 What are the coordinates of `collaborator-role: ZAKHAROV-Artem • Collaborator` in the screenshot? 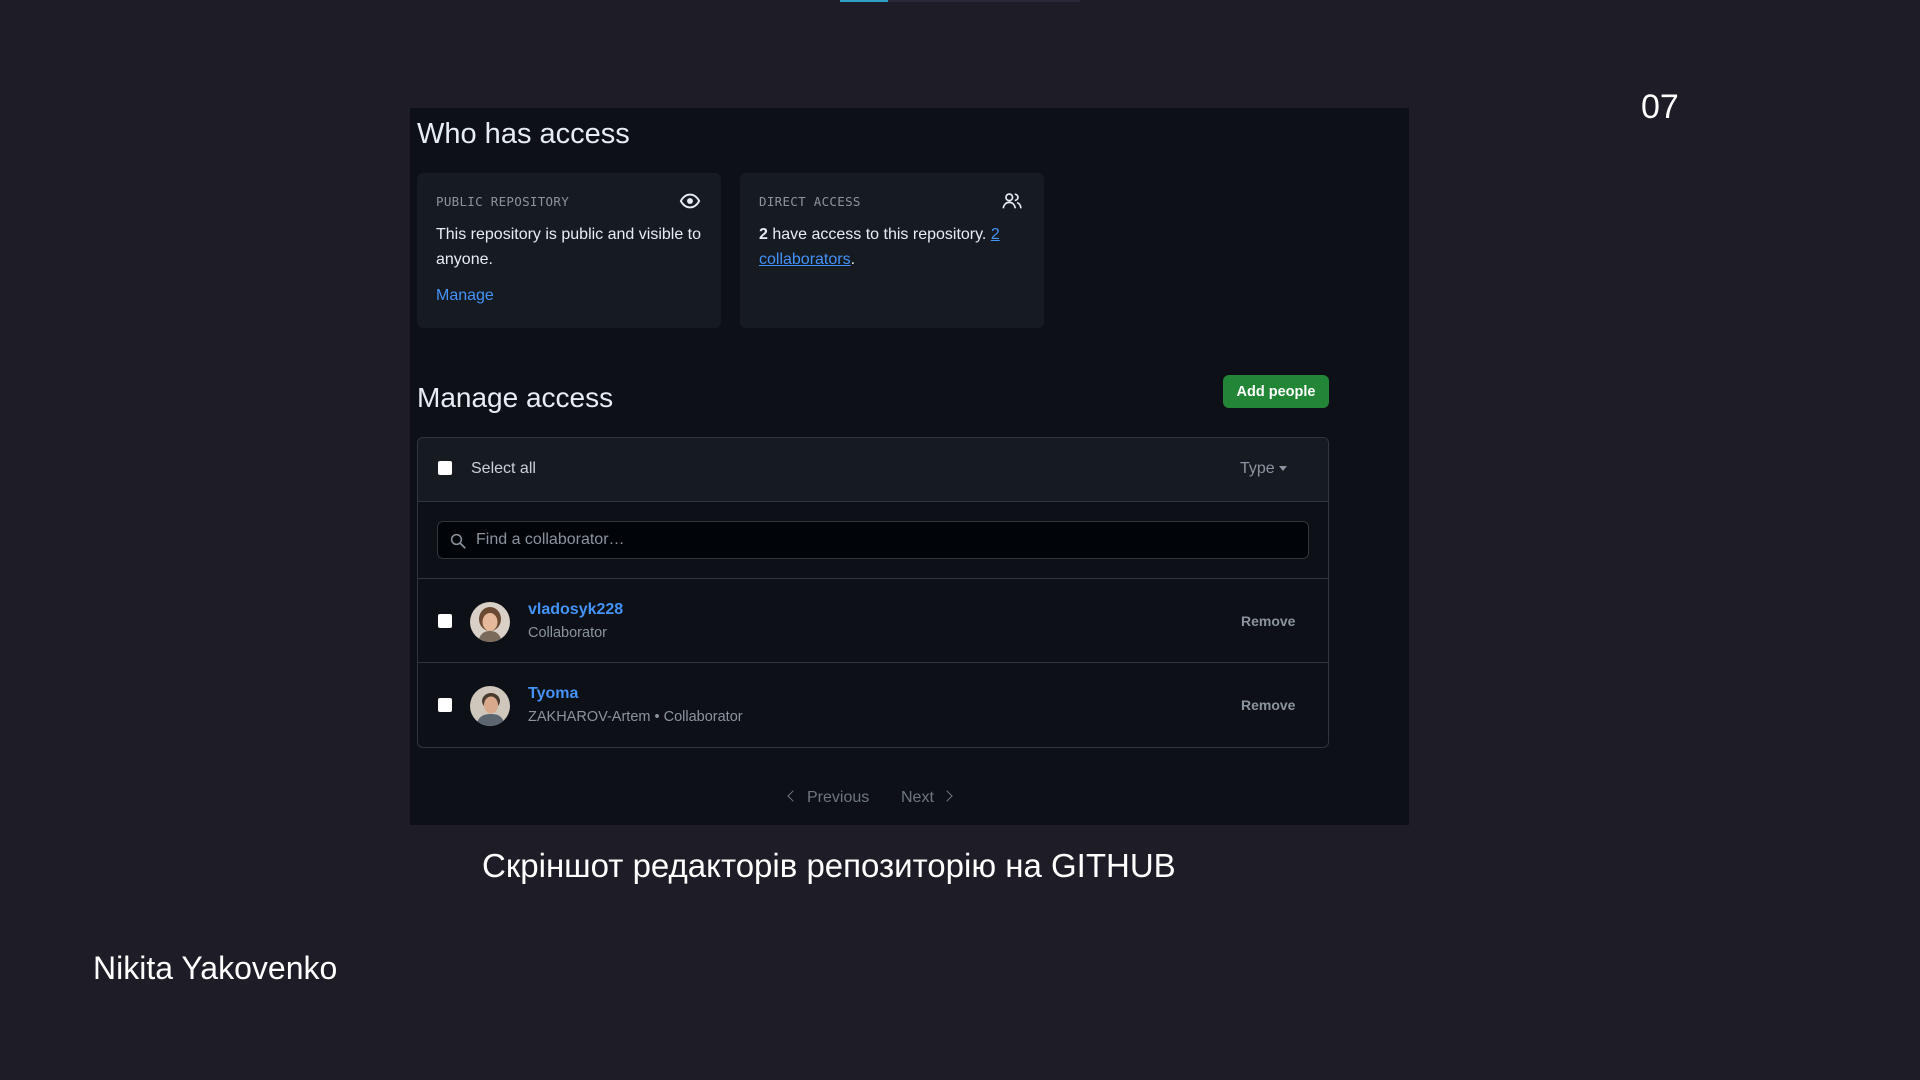 It's located at (635, 717).